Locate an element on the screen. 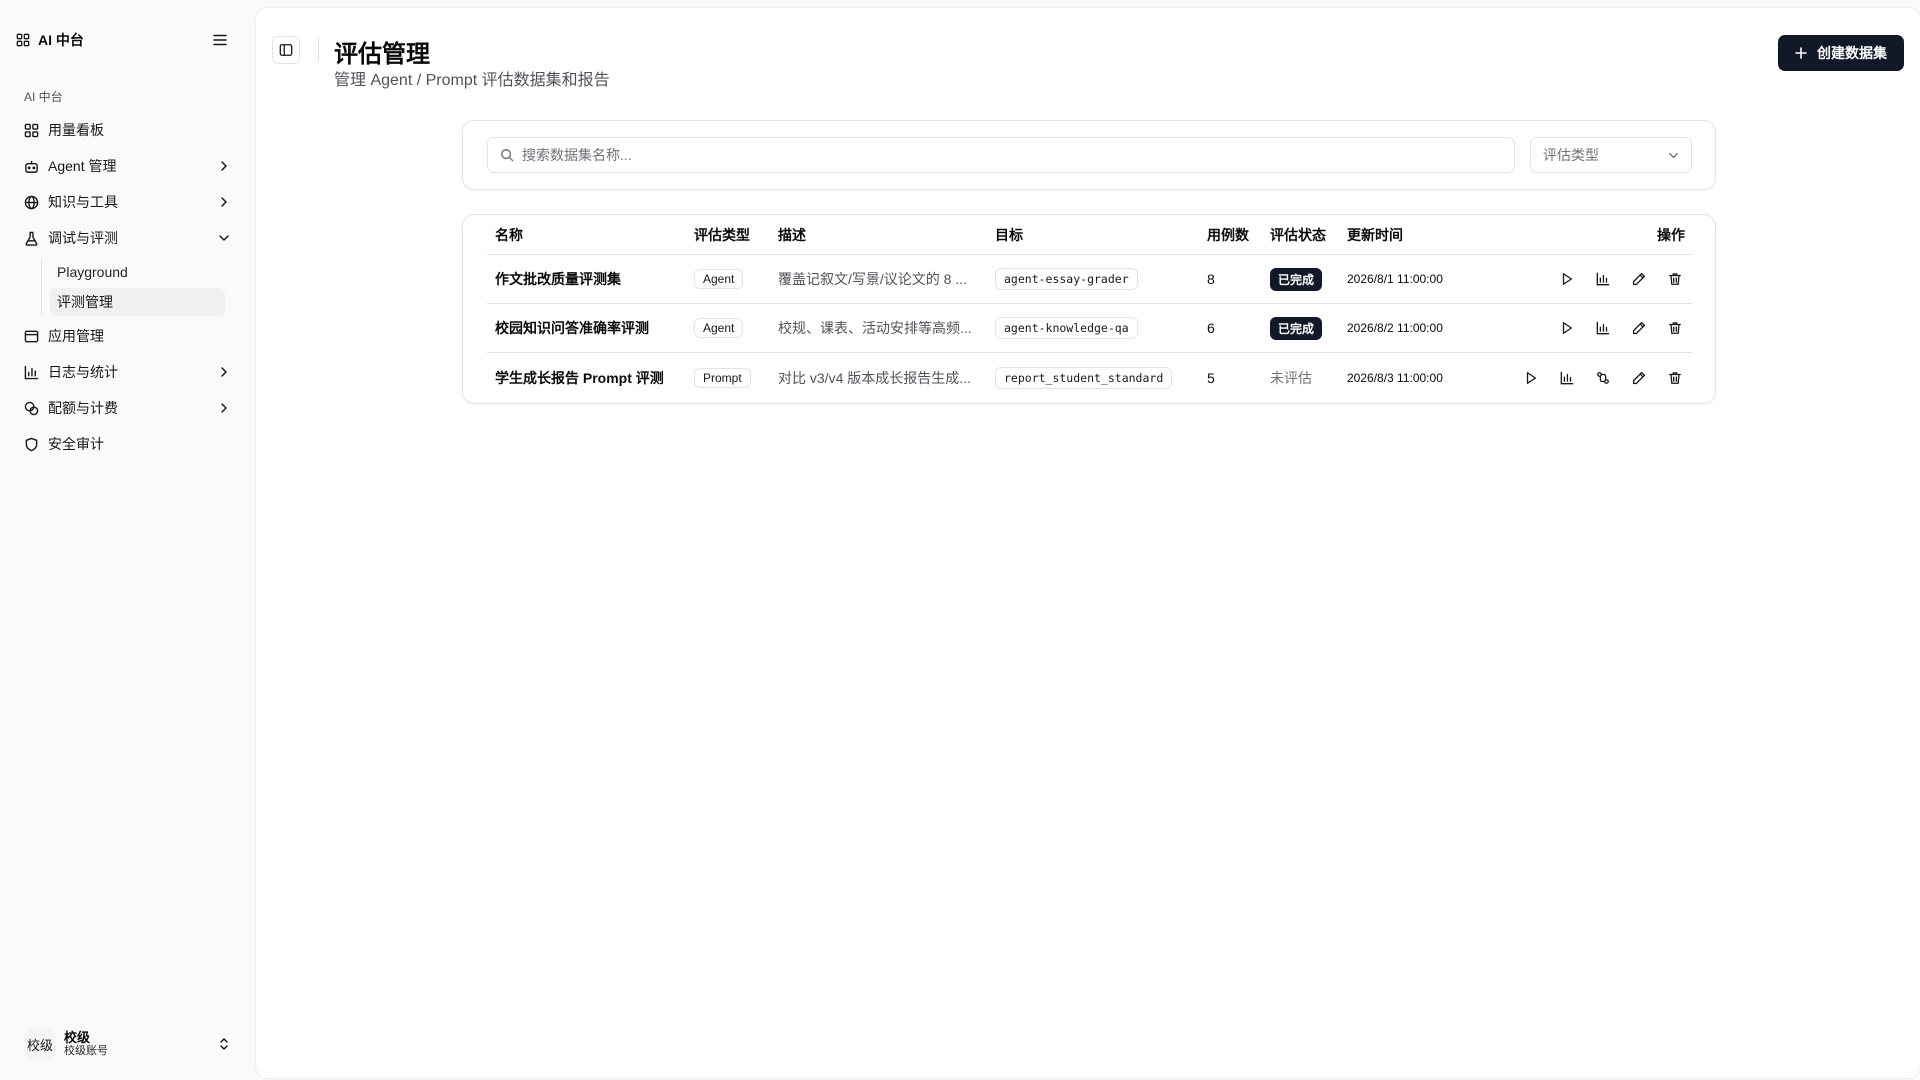  sidebar-item-label: Agent 管理 is located at coordinates (82, 166).